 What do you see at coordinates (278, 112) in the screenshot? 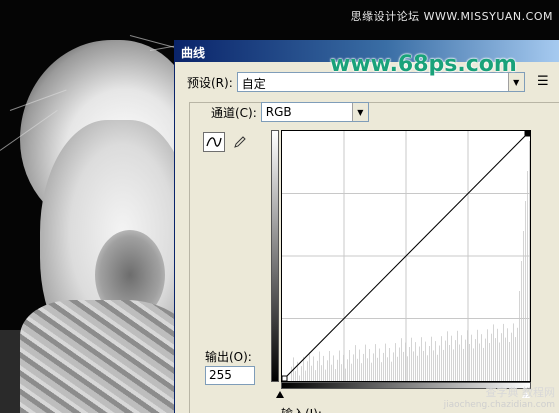
I see `channel-value: RGB` at bounding box center [278, 112].